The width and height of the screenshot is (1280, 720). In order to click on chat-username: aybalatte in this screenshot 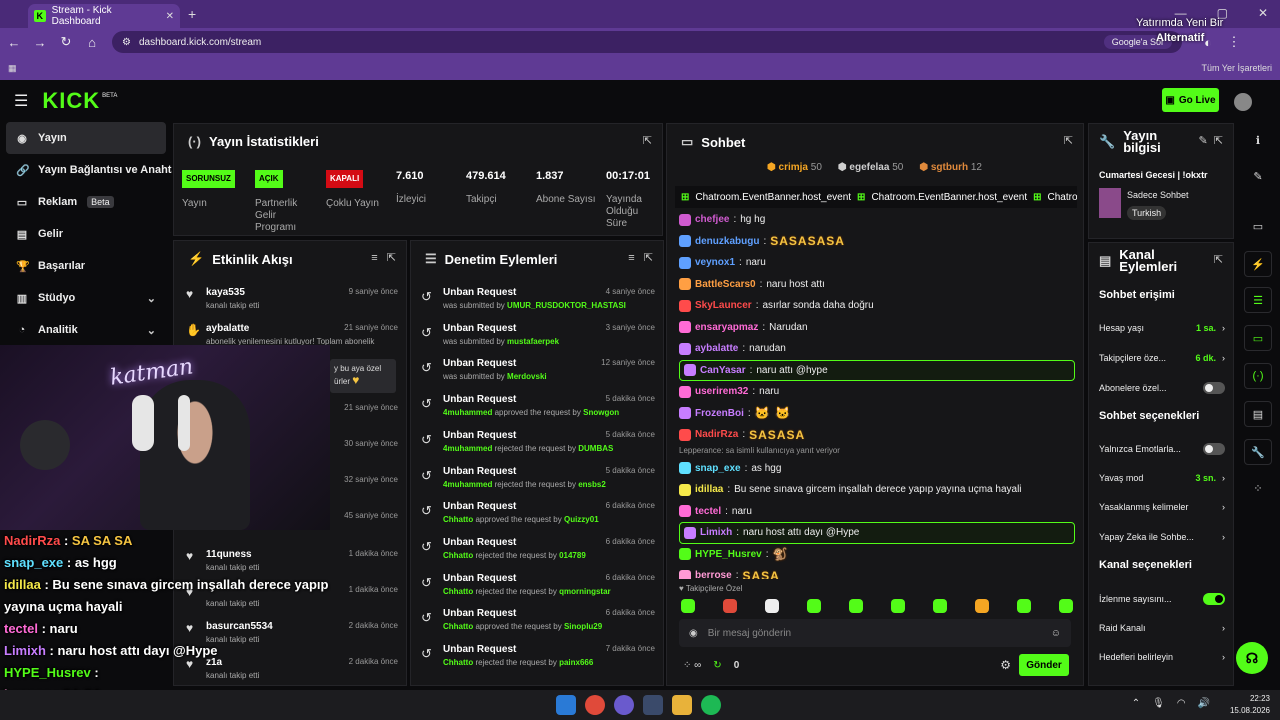, I will do `click(716, 348)`.